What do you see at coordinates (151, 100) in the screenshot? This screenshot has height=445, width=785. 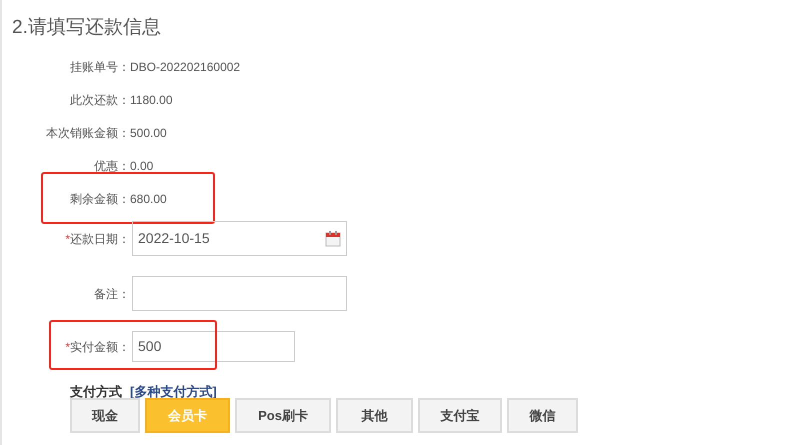 I see `field-value: 1180.00` at bounding box center [151, 100].